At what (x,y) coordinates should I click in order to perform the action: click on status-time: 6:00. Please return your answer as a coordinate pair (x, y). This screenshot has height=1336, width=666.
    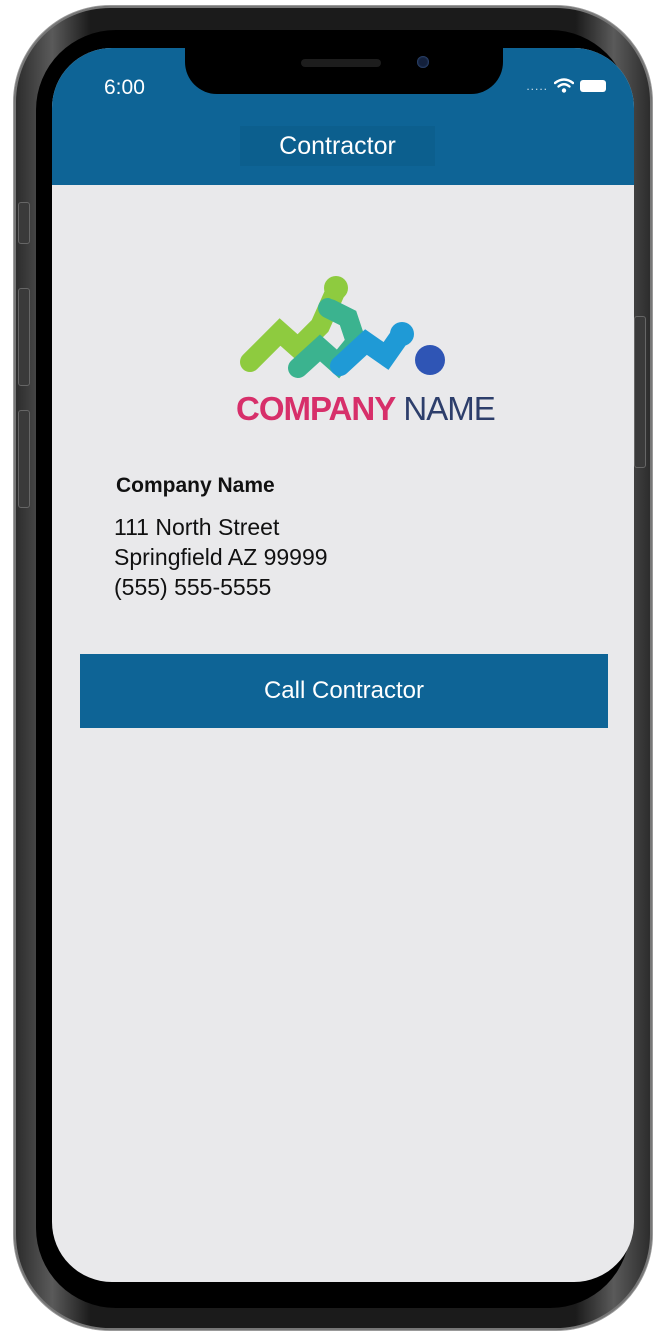
    Looking at the image, I should click on (124, 87).